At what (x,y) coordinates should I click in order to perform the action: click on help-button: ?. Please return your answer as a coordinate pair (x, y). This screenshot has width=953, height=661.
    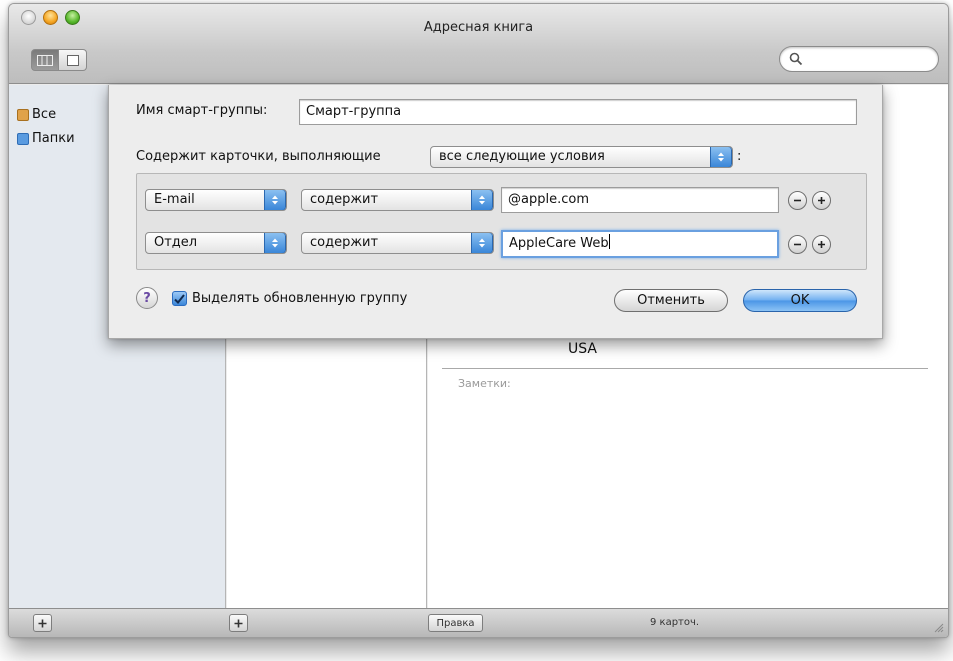
    Looking at the image, I should click on (147, 298).